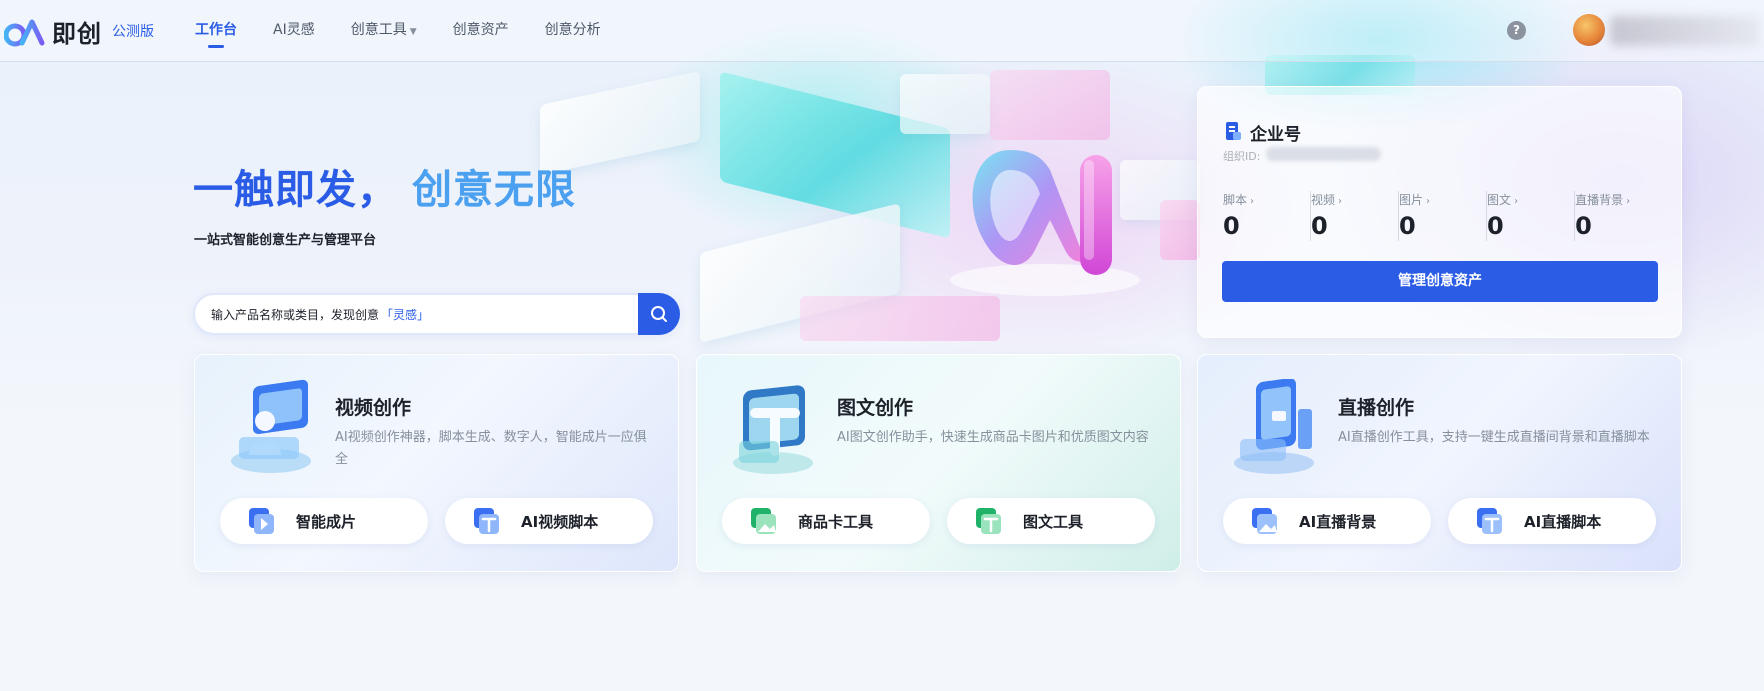 This screenshot has width=1764, height=691. Describe the element at coordinates (486, 521) in the screenshot. I see `text-script-icon` at that location.